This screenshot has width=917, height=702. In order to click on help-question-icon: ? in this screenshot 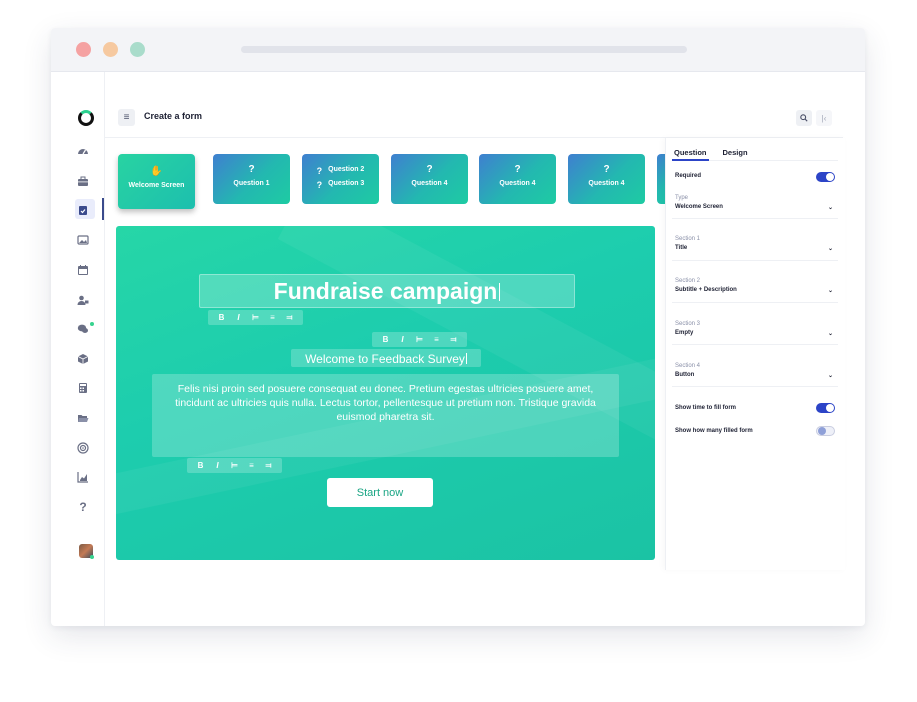, I will do `click(83, 507)`.